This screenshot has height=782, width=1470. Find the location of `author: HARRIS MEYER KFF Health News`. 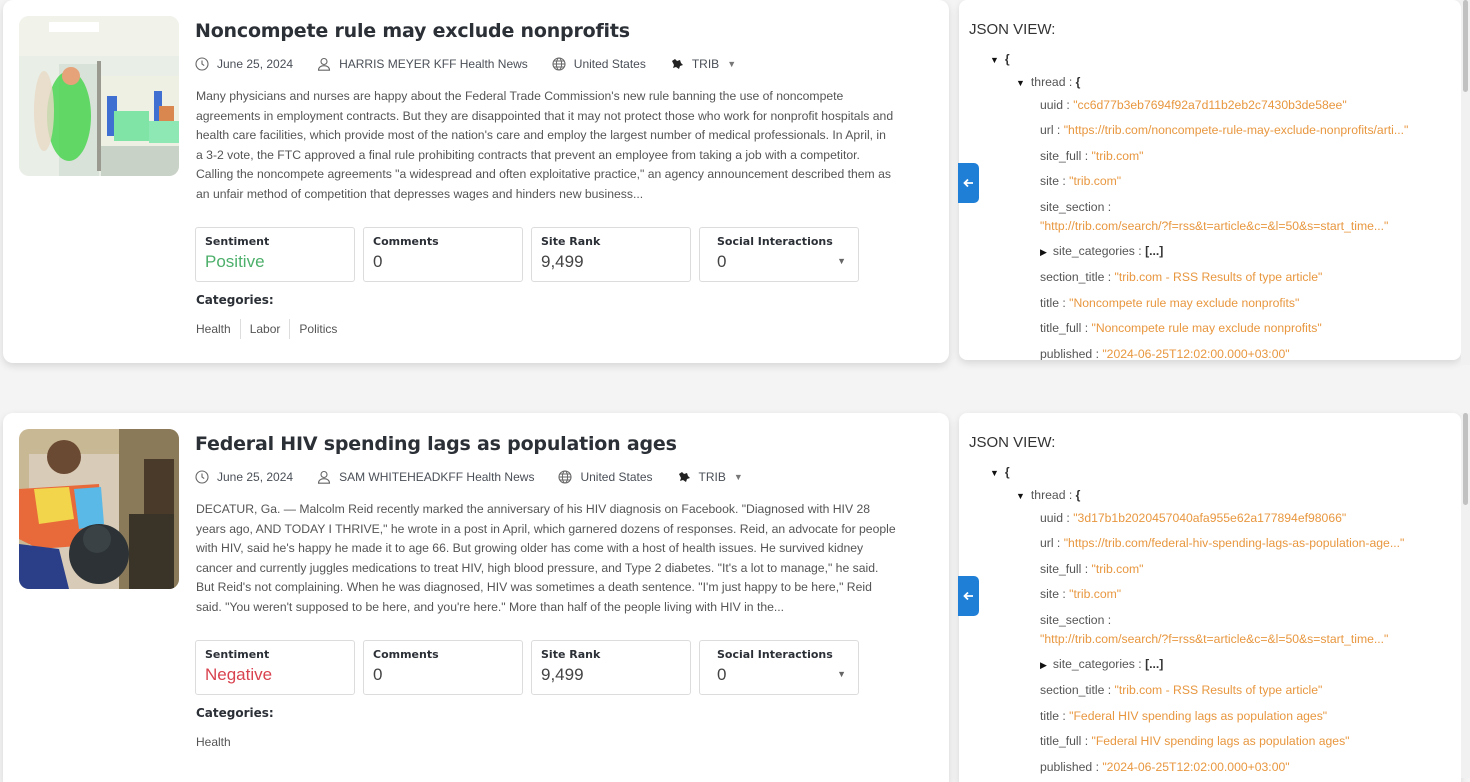

author: HARRIS MEYER KFF Health News is located at coordinates (422, 64).